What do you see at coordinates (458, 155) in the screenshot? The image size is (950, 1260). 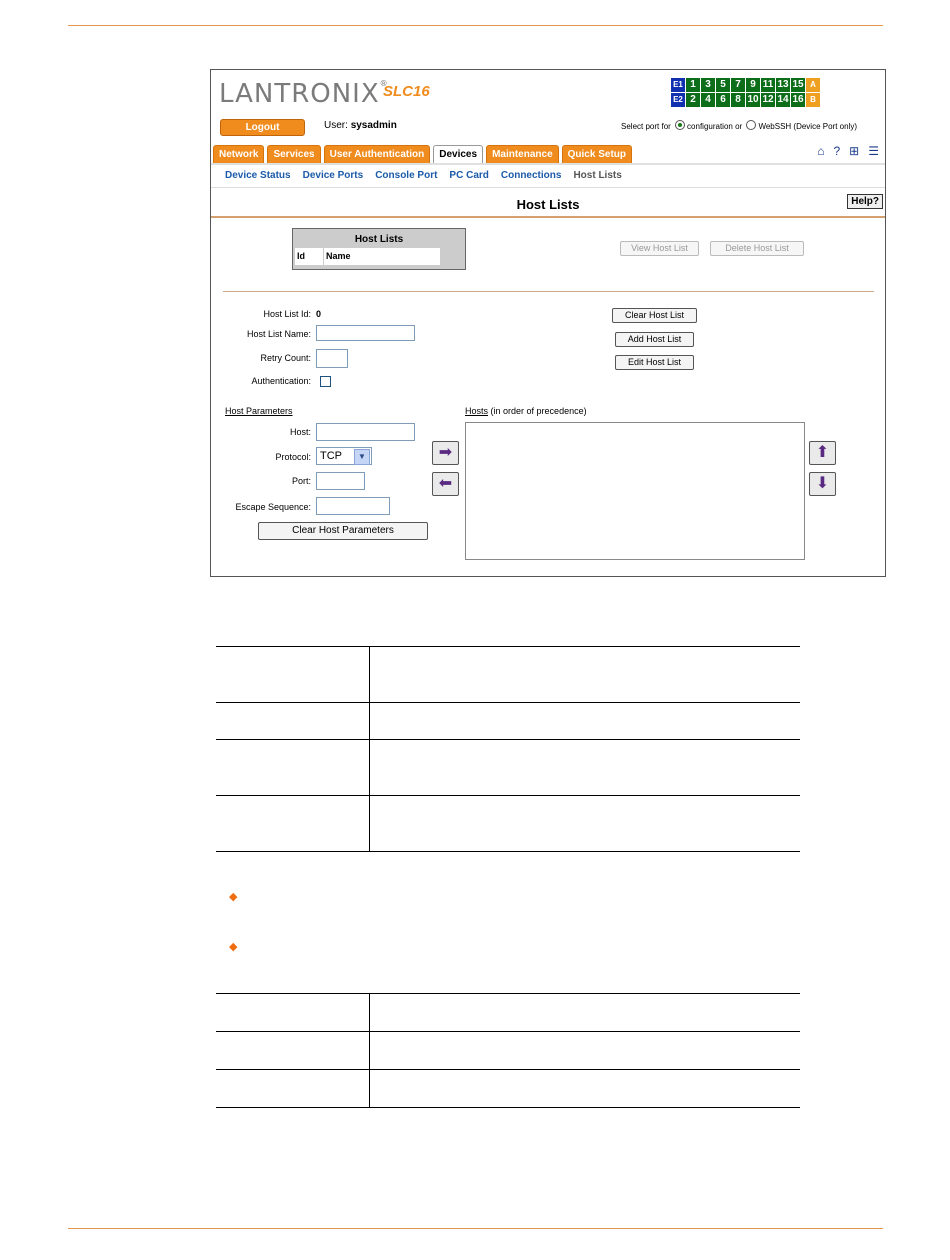 I see `tab-devices: Devices` at bounding box center [458, 155].